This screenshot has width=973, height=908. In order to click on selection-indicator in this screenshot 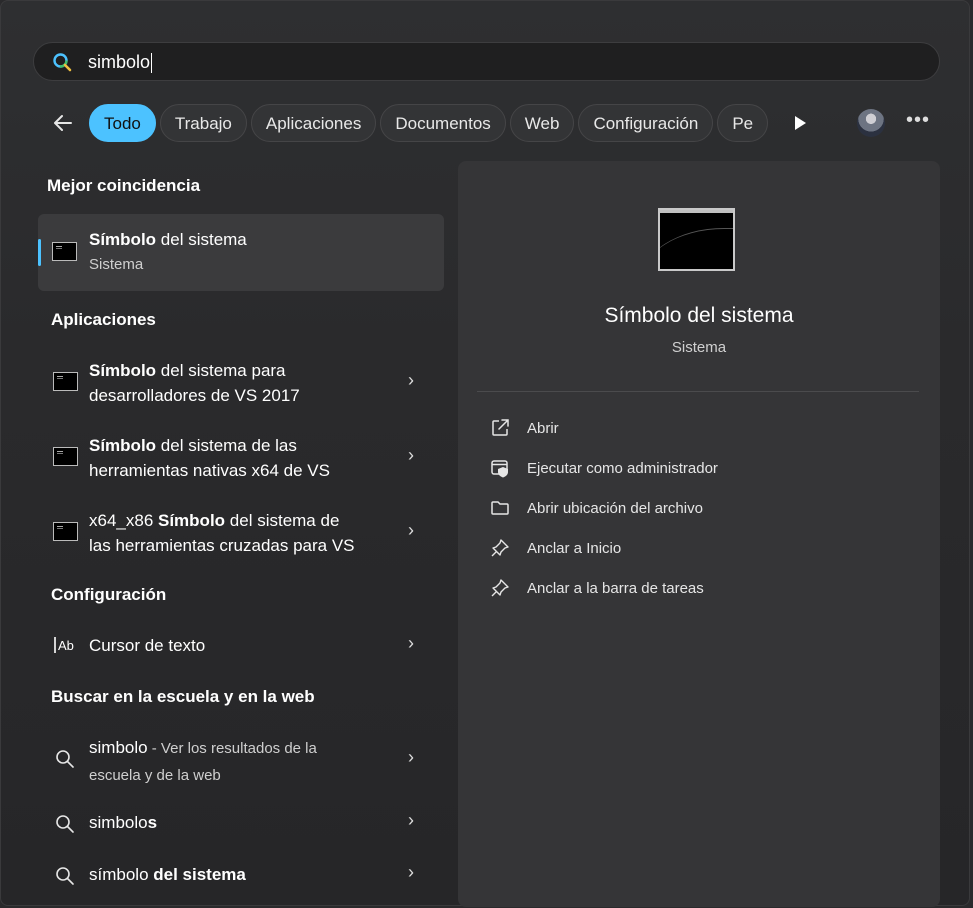, I will do `click(39, 252)`.